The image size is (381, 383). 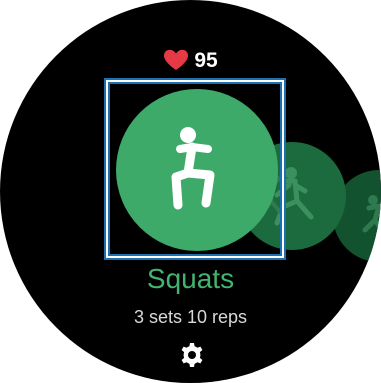 I want to click on heart-rate-indicator: 95, so click(x=190, y=60).